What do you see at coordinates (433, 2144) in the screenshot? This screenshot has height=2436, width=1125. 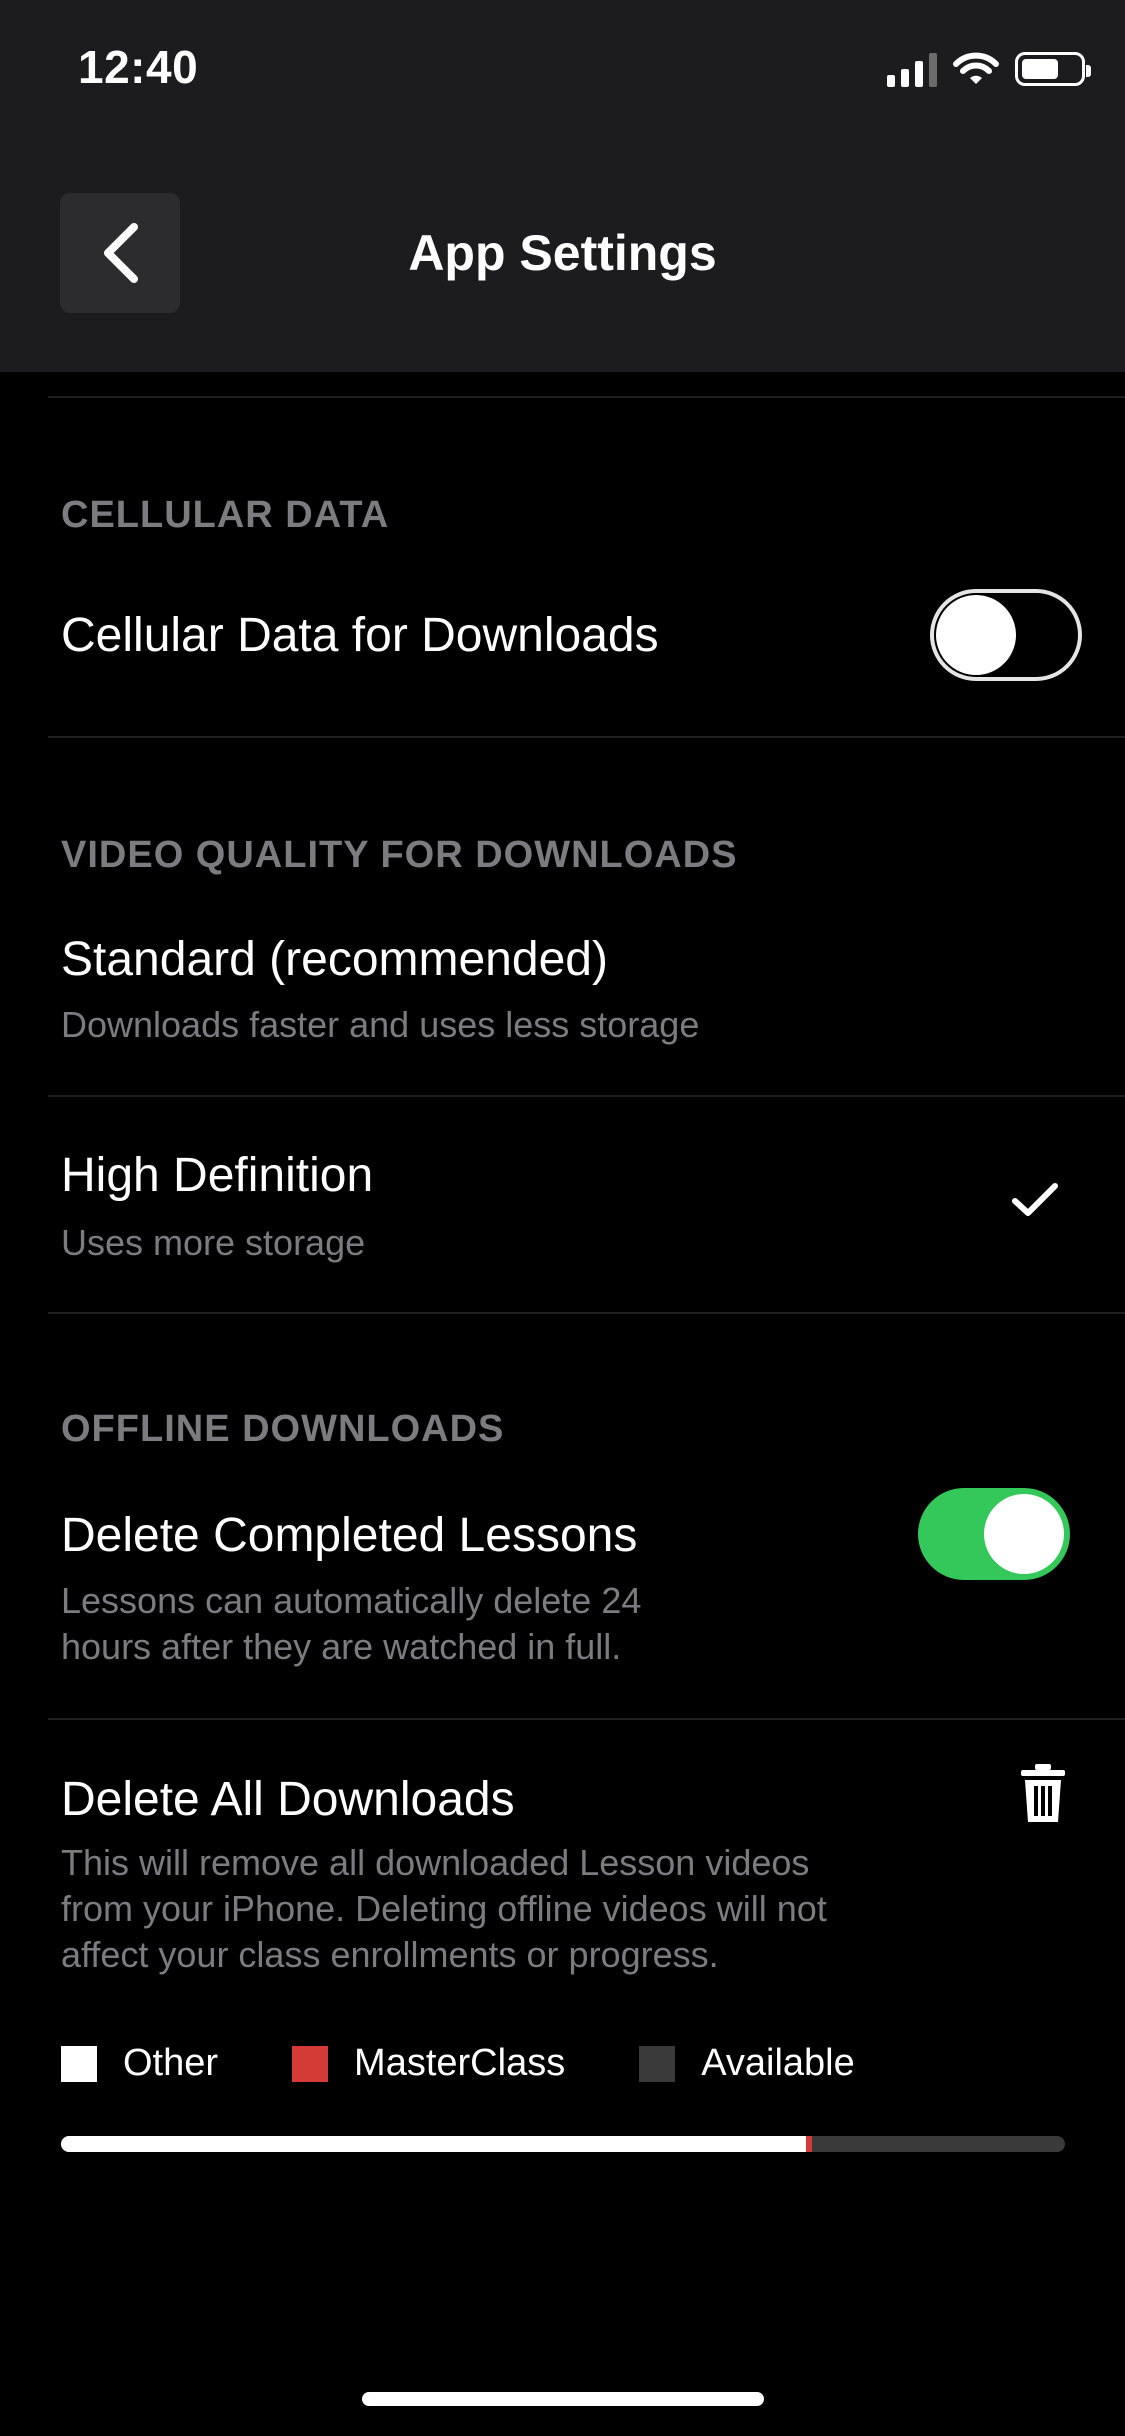 I see `storage-segment-other` at bounding box center [433, 2144].